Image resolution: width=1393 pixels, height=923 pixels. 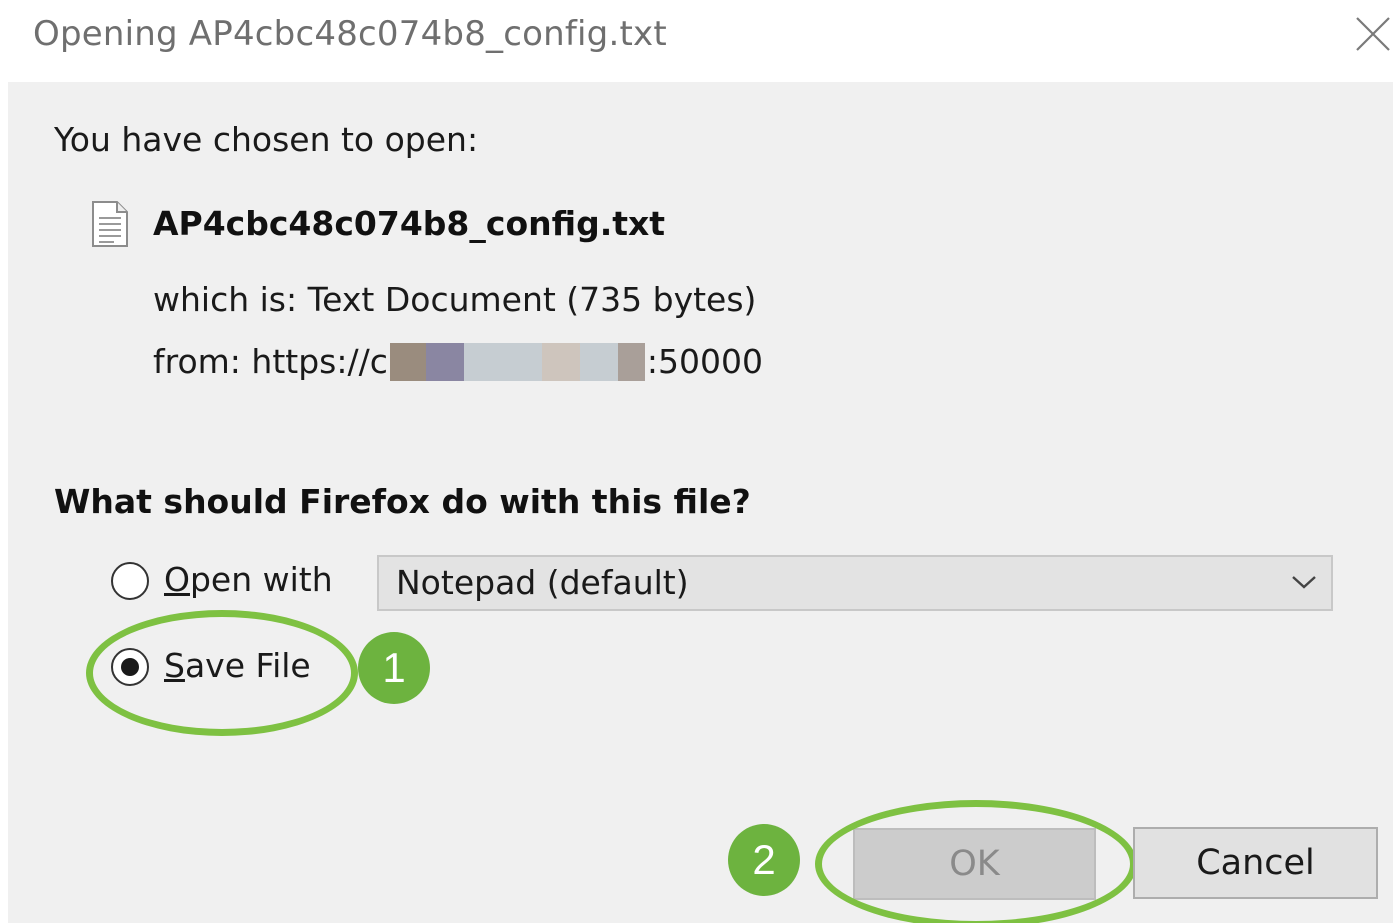 I want to click on open-with-label: Open with, so click(x=248, y=579).